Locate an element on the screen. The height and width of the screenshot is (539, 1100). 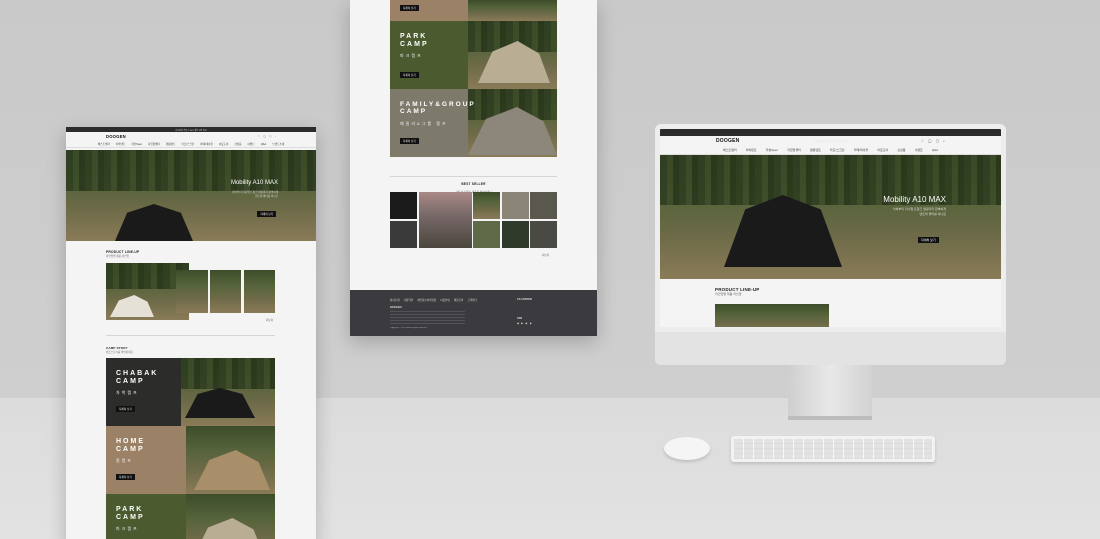
camp-story-subtitle: 캠프스토리를 확인하세요 is located at coordinates (119, 352).